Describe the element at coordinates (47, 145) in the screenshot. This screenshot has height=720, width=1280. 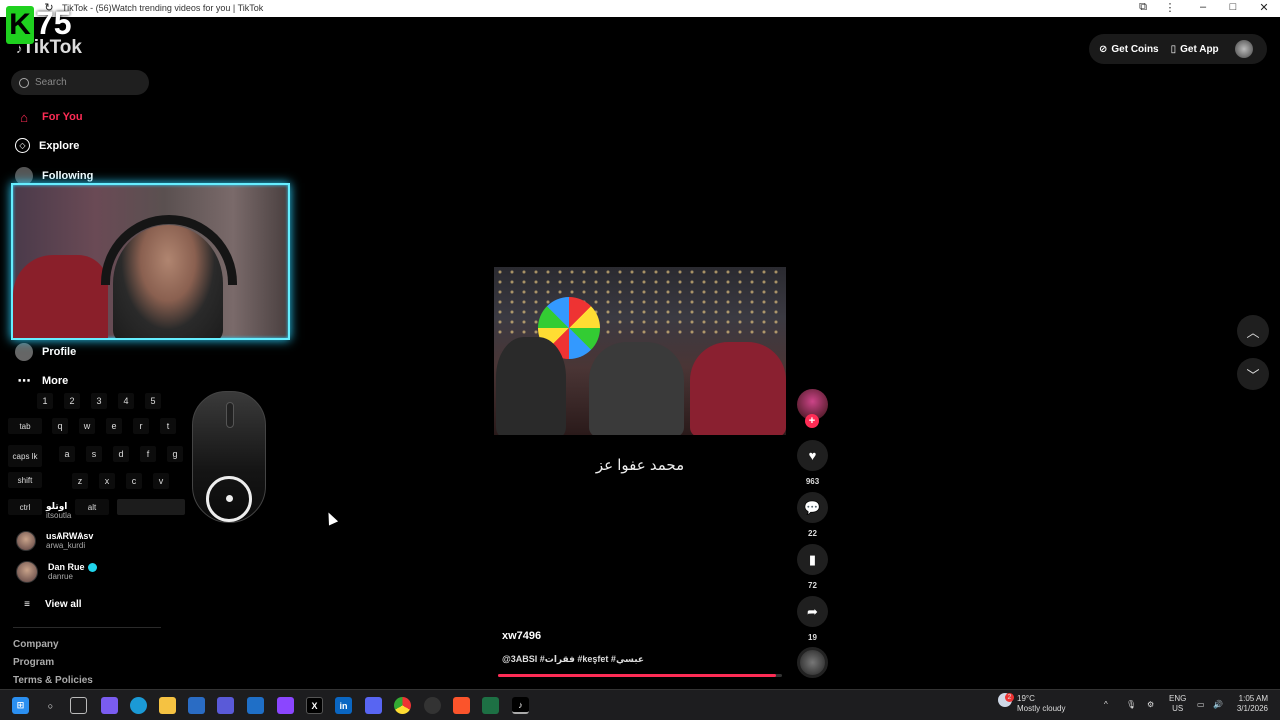
I see `nav-explore: ◇ Explore` at that location.